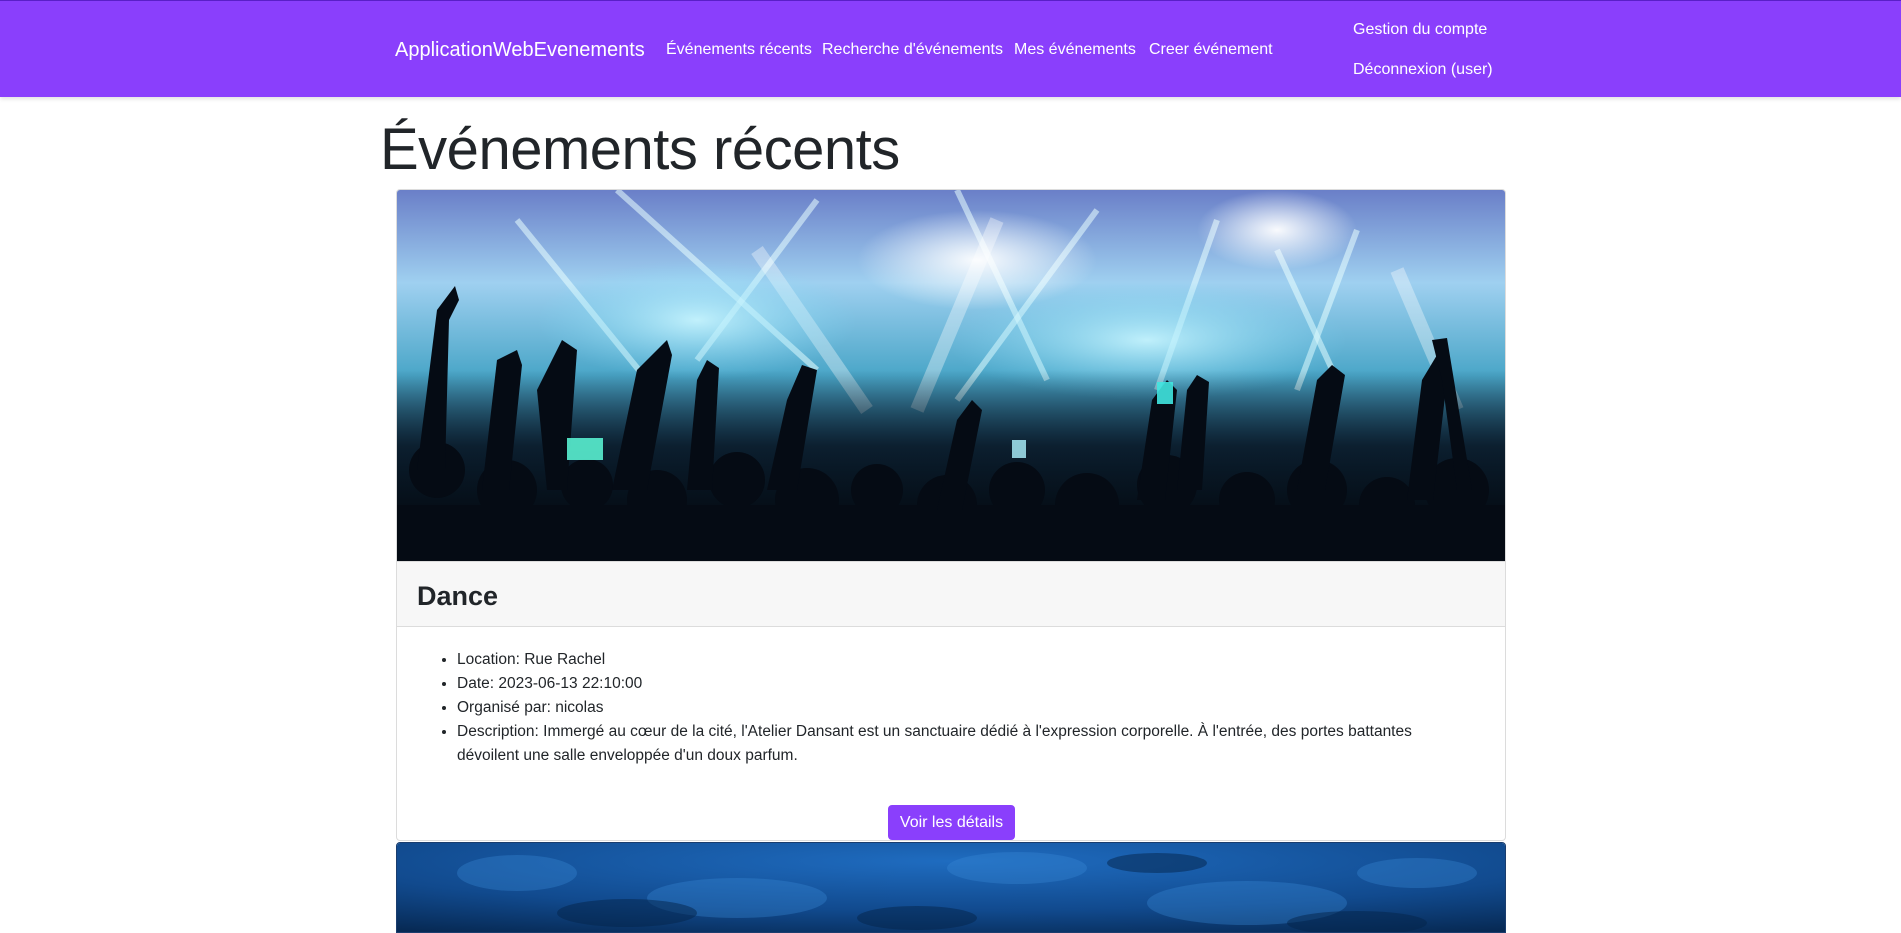 This screenshot has width=1901, height=933. What do you see at coordinates (951, 822) in the screenshot?
I see `view-details-button: Voir les détails` at bounding box center [951, 822].